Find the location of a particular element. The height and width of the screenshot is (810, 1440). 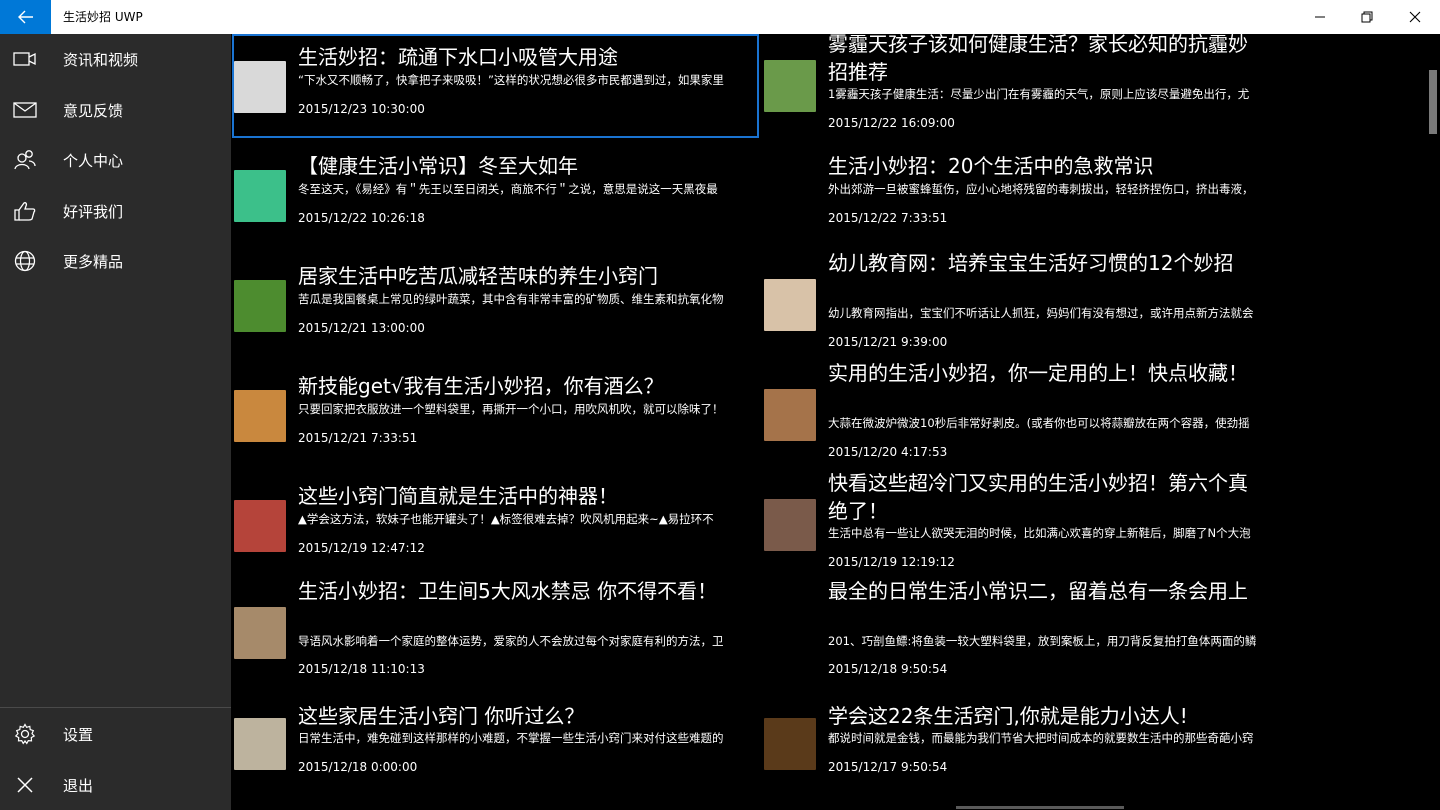

sidebar-item-rate-us: 好评我们 is located at coordinates (115, 211).